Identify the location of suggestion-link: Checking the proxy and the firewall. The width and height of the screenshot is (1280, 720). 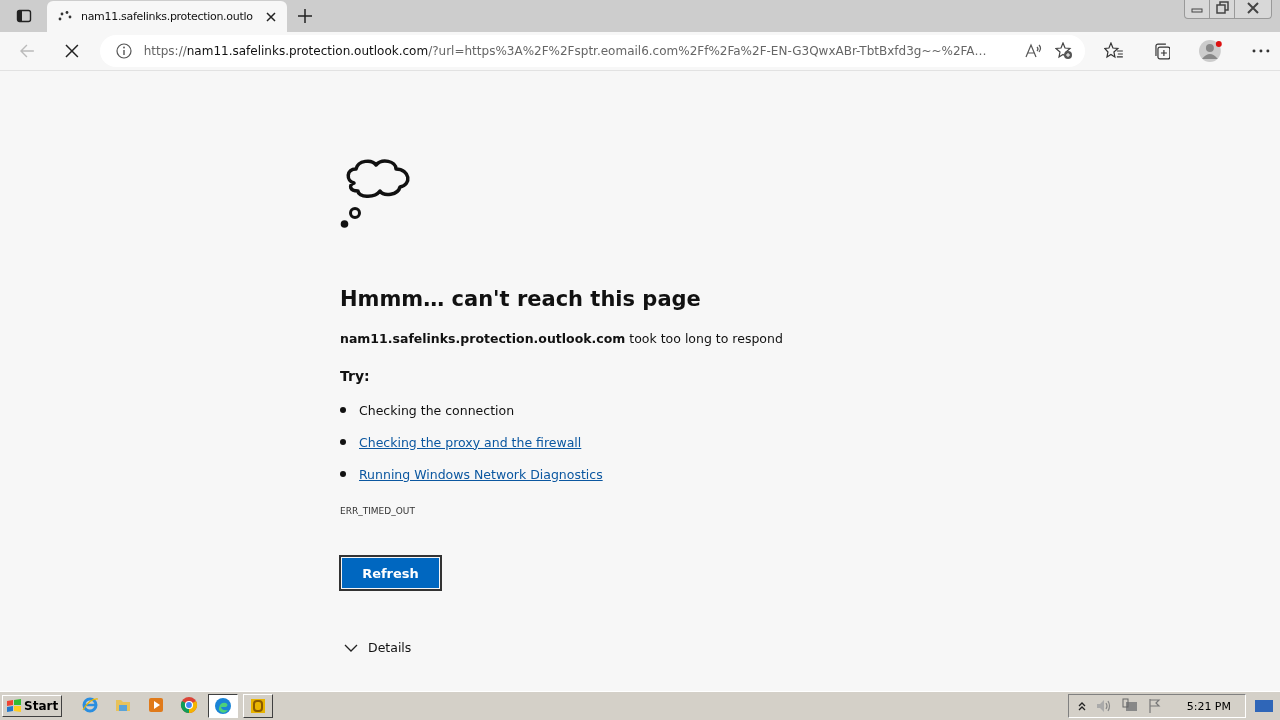
(470, 442).